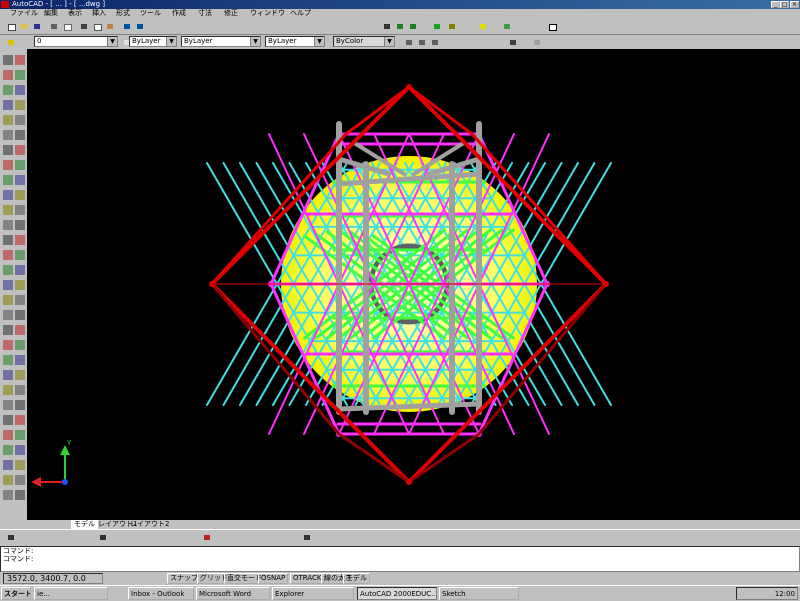  I want to click on preview-button, so click(66, 26).